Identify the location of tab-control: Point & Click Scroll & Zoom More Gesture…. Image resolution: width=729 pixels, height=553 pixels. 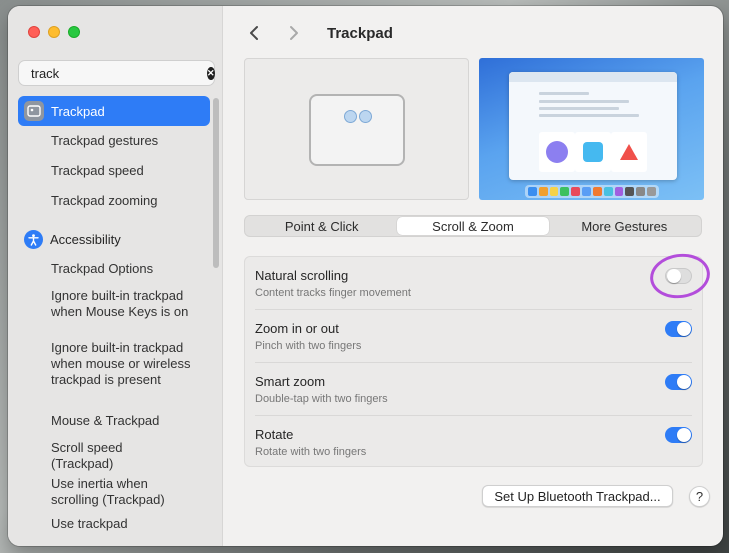
(473, 226).